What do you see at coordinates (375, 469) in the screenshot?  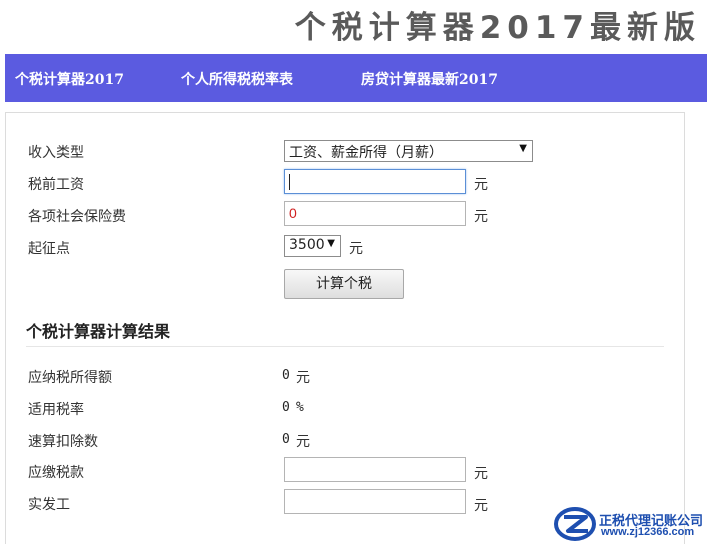 I see `tax-payable-field` at bounding box center [375, 469].